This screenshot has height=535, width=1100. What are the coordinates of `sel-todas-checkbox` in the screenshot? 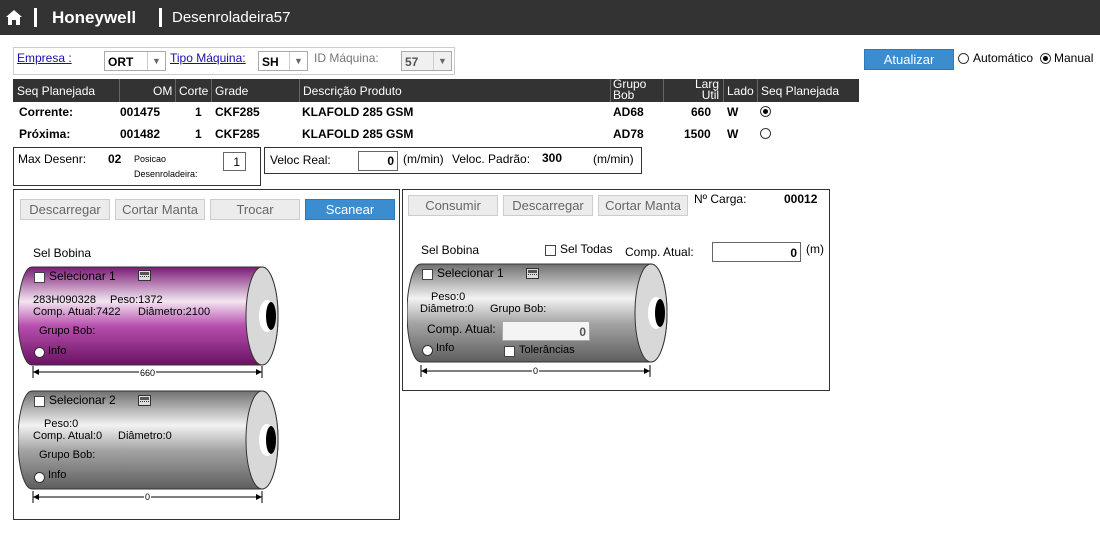 It's located at (550, 250).